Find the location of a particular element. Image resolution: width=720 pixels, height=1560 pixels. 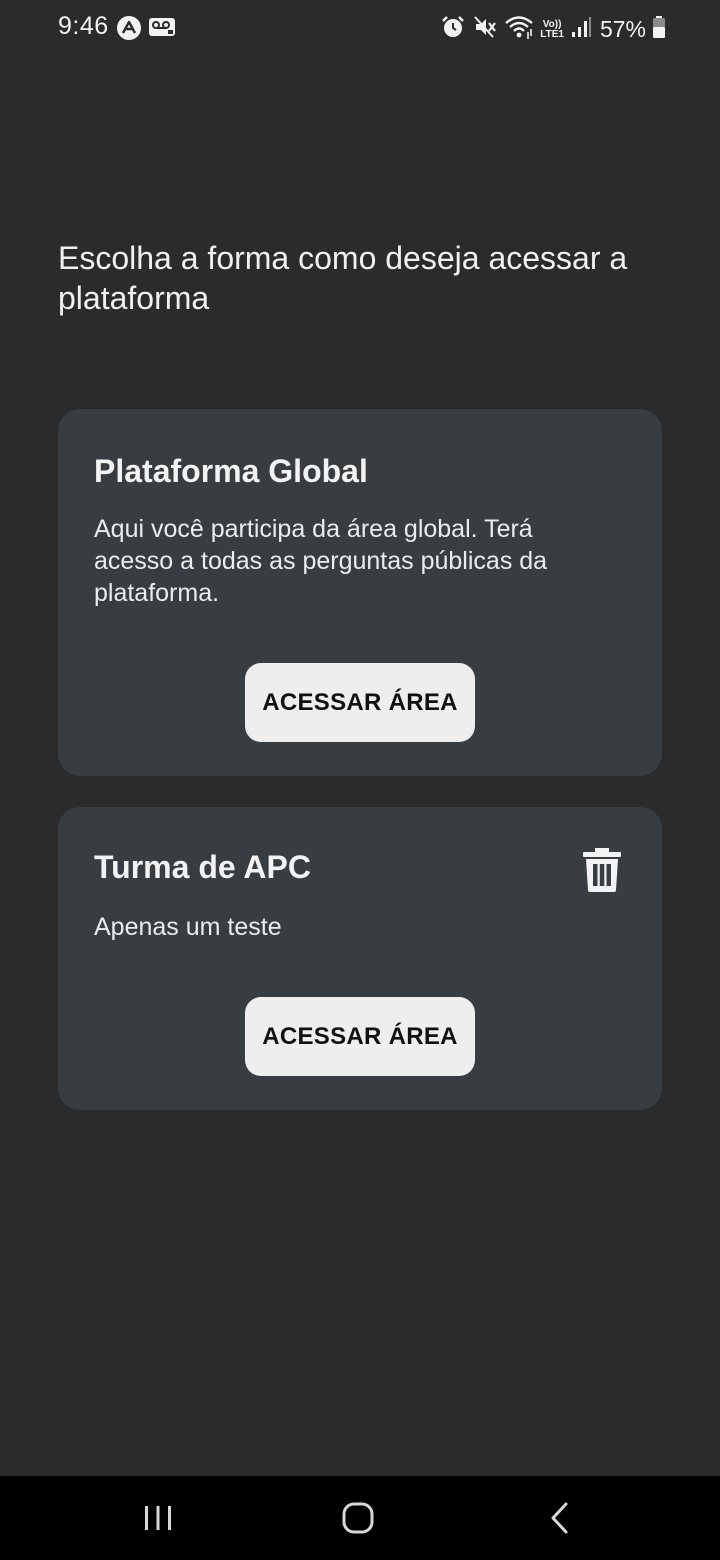

recents-icon is located at coordinates (158, 1518).